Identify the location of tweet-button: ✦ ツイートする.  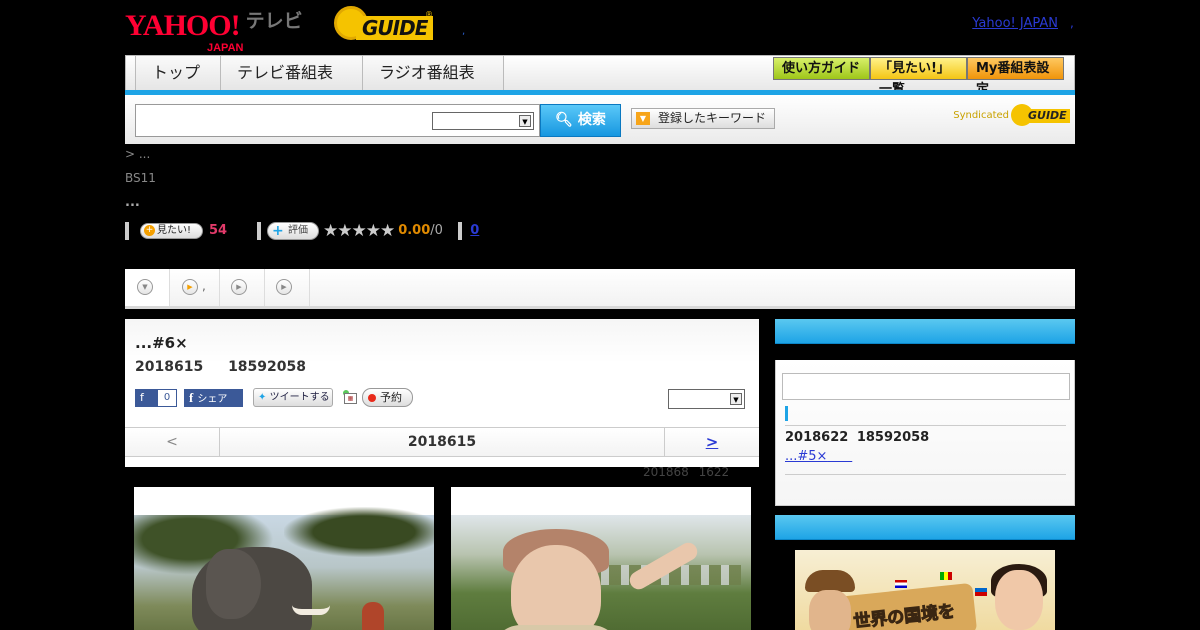
(293, 397).